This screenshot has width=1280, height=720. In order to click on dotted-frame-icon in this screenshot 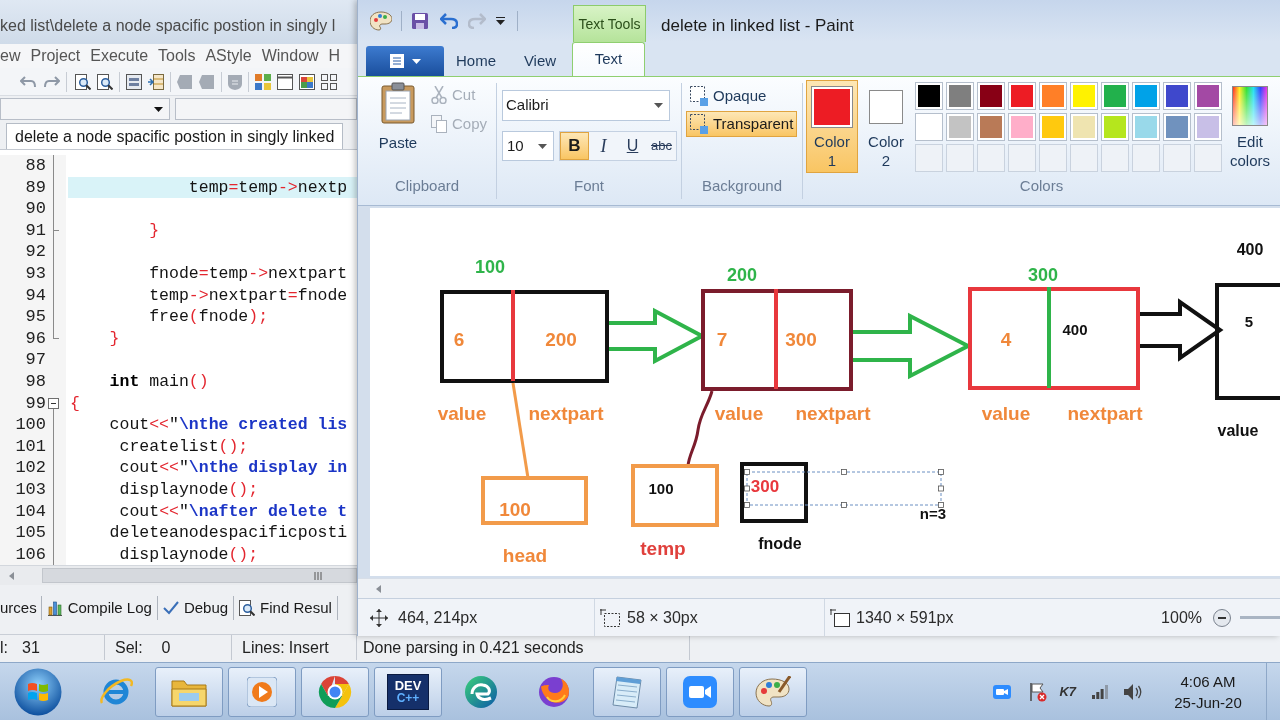, I will do `click(699, 124)`.